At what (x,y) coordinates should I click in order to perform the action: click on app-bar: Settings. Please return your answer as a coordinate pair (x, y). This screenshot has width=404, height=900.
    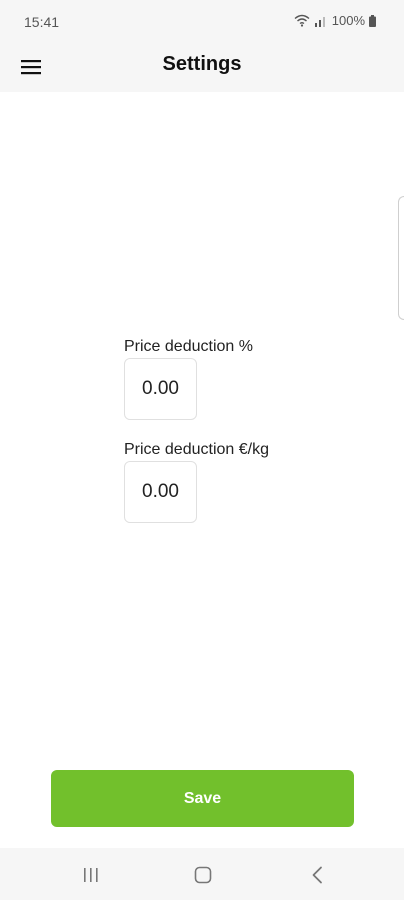
    Looking at the image, I should click on (202, 69).